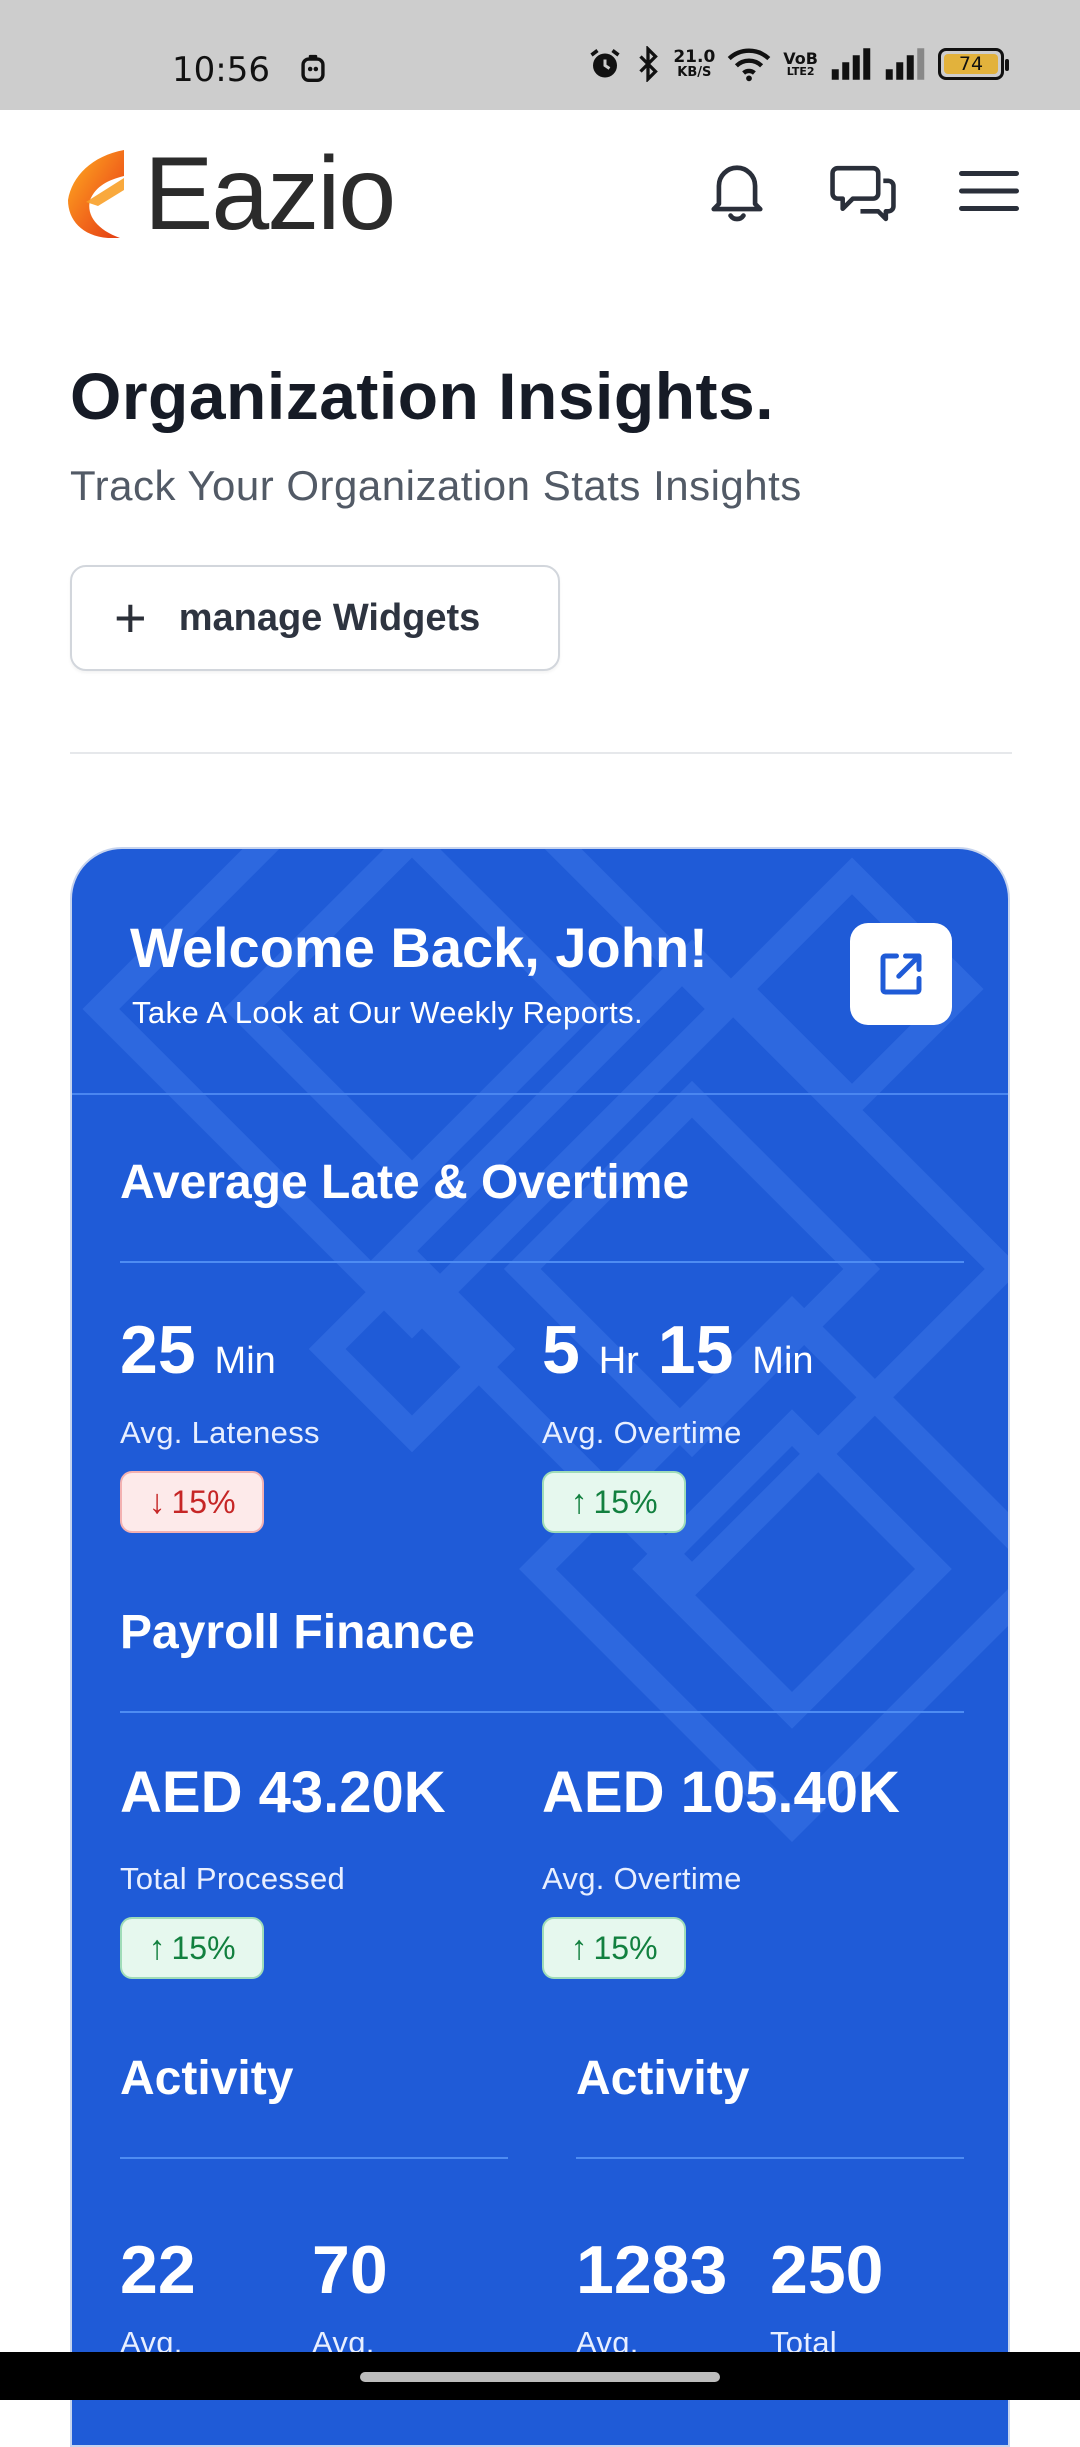 This screenshot has width=1080, height=2447. Describe the element at coordinates (649, 64) in the screenshot. I see `bluetooth-icon` at that location.